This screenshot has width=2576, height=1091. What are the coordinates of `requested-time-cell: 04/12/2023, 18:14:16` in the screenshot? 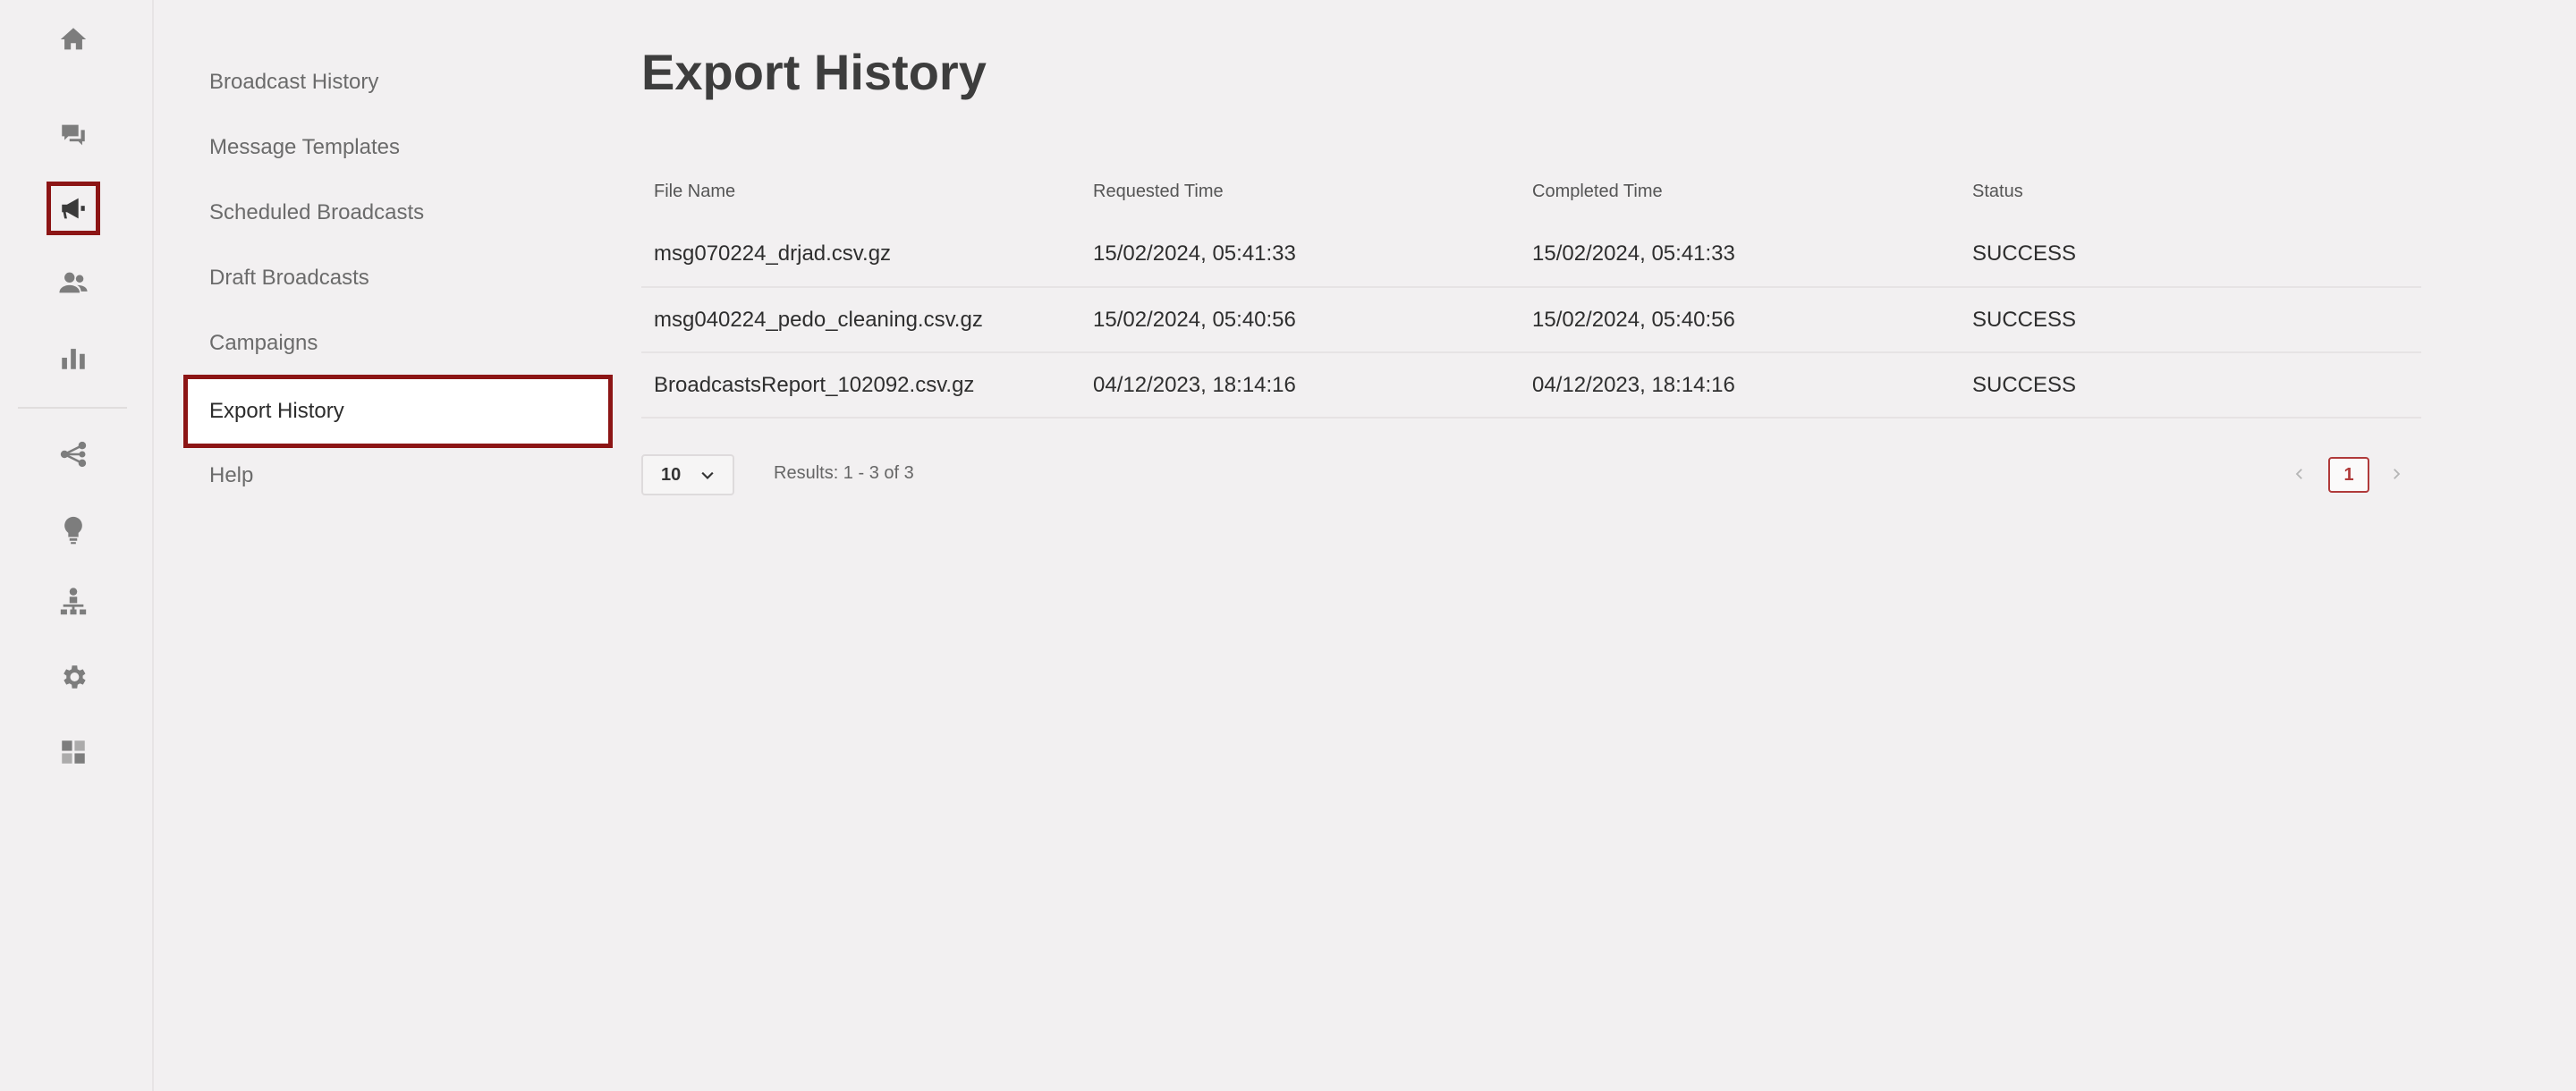 It's located at (1300, 385).